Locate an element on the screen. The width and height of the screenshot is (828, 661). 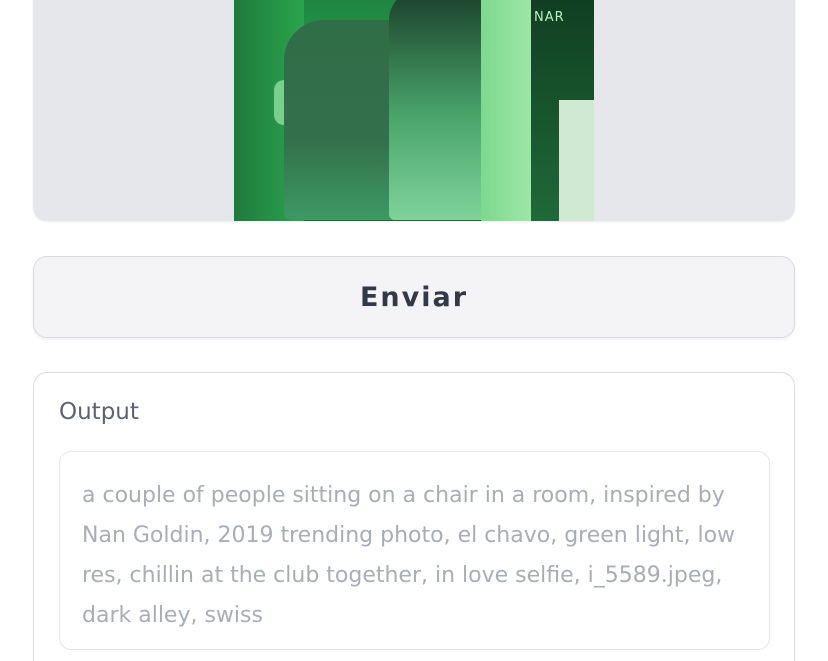
photo-sign-text: NAR is located at coordinates (549, 17).